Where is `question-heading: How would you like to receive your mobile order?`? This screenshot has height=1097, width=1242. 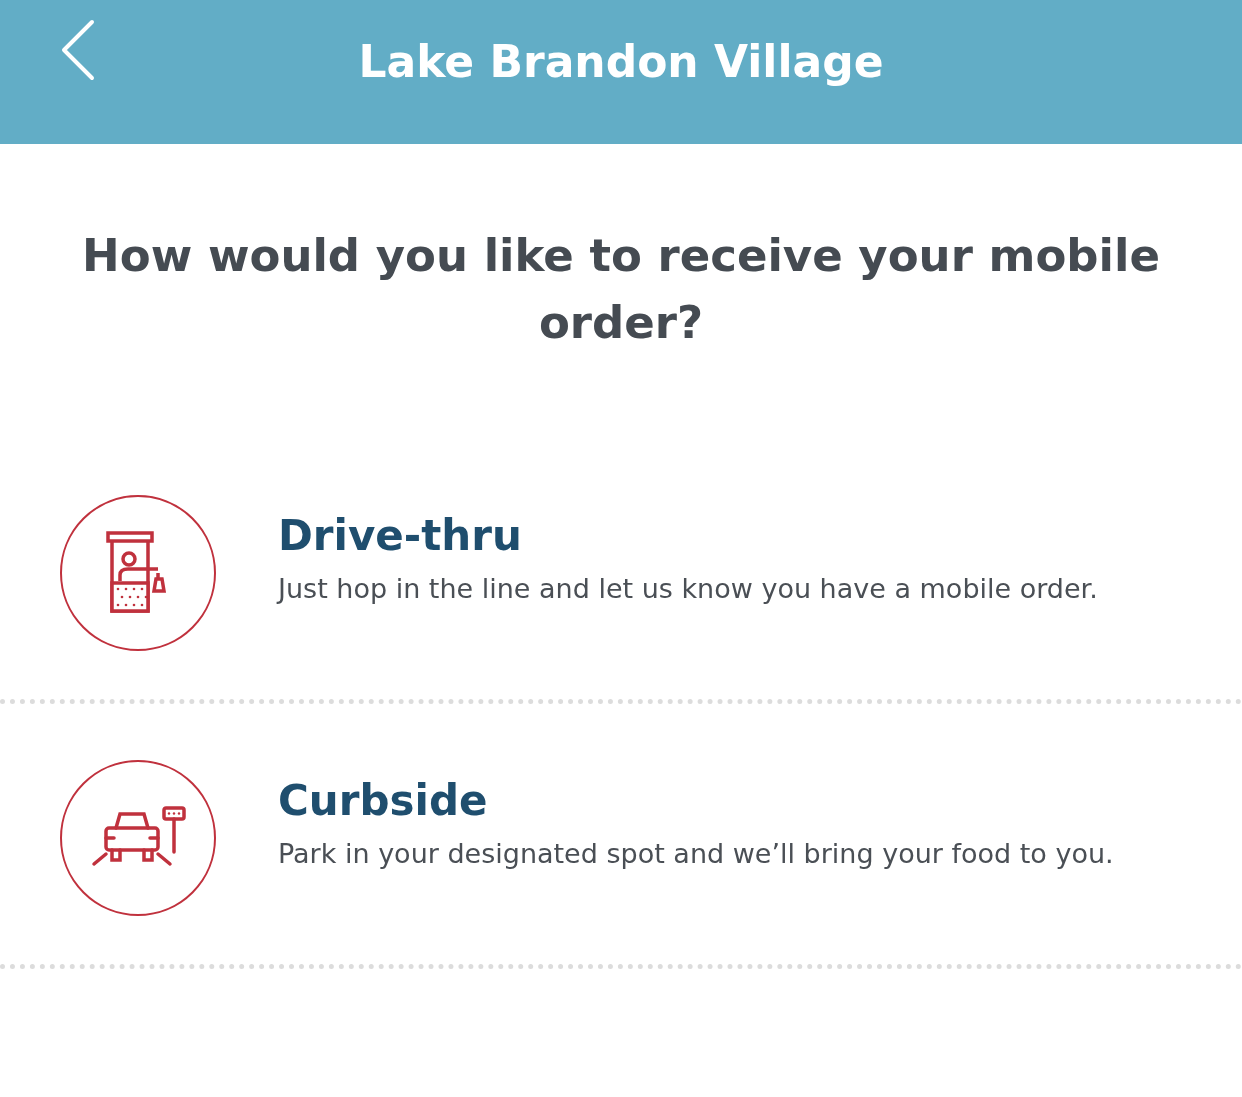 question-heading: How would you like to receive your mobile order? is located at coordinates (621, 289).